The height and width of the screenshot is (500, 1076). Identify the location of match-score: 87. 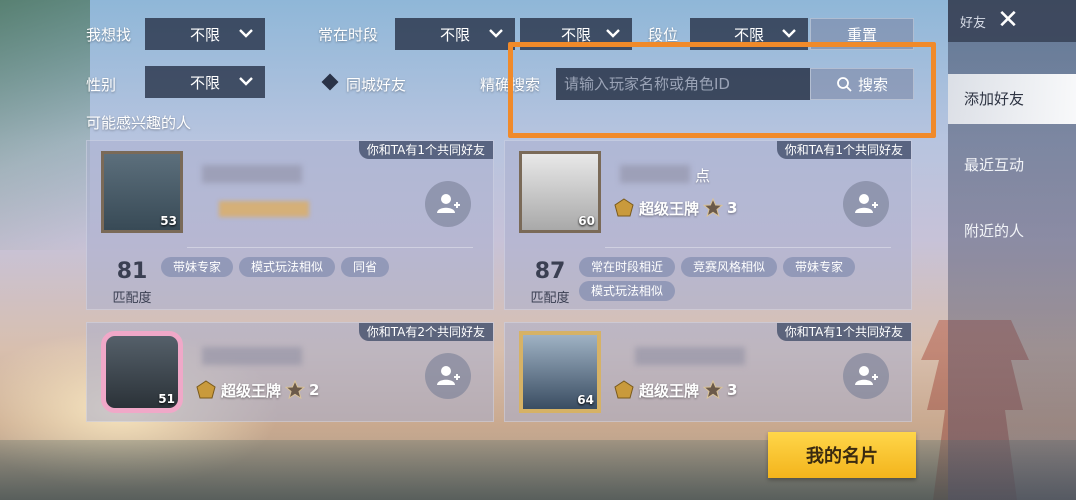
(550, 271).